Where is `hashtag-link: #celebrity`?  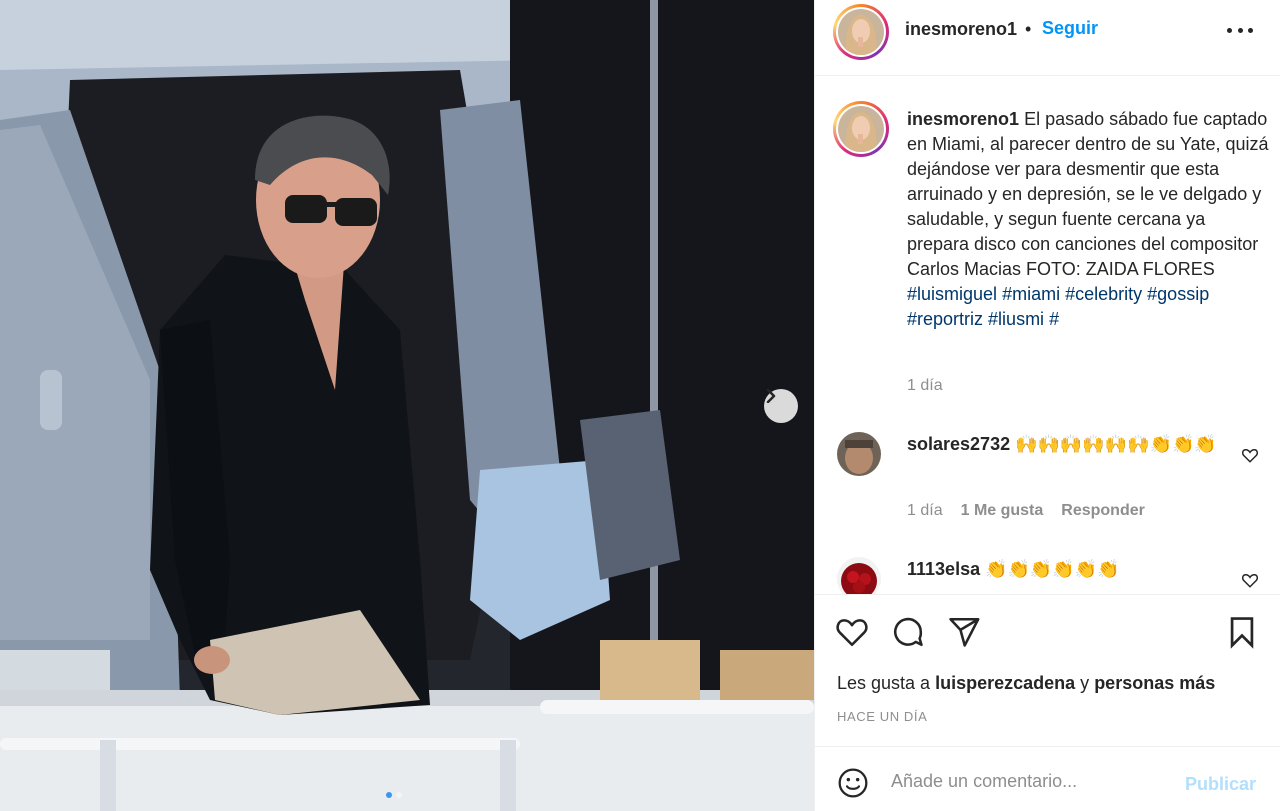
hashtag-link: #celebrity is located at coordinates (1103, 294).